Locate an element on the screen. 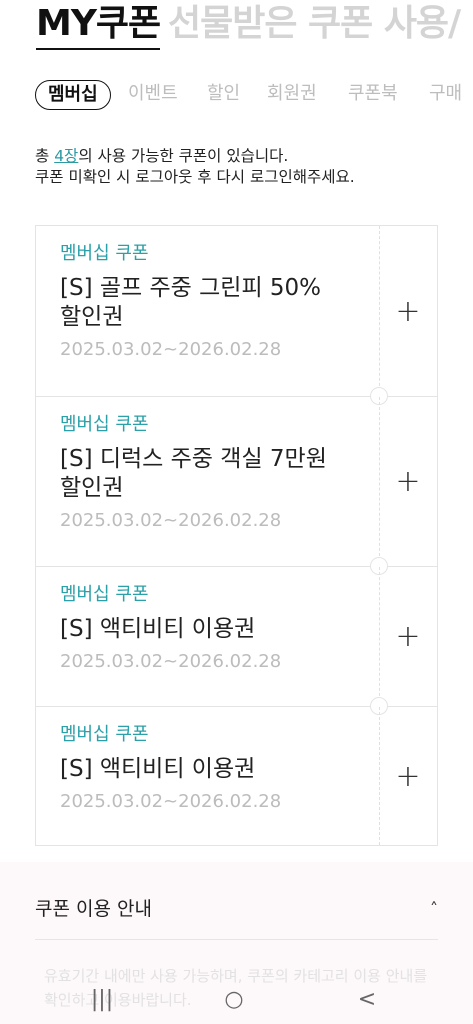 The width and height of the screenshot is (473, 1024). chip-discount: 할인 is located at coordinates (223, 95).